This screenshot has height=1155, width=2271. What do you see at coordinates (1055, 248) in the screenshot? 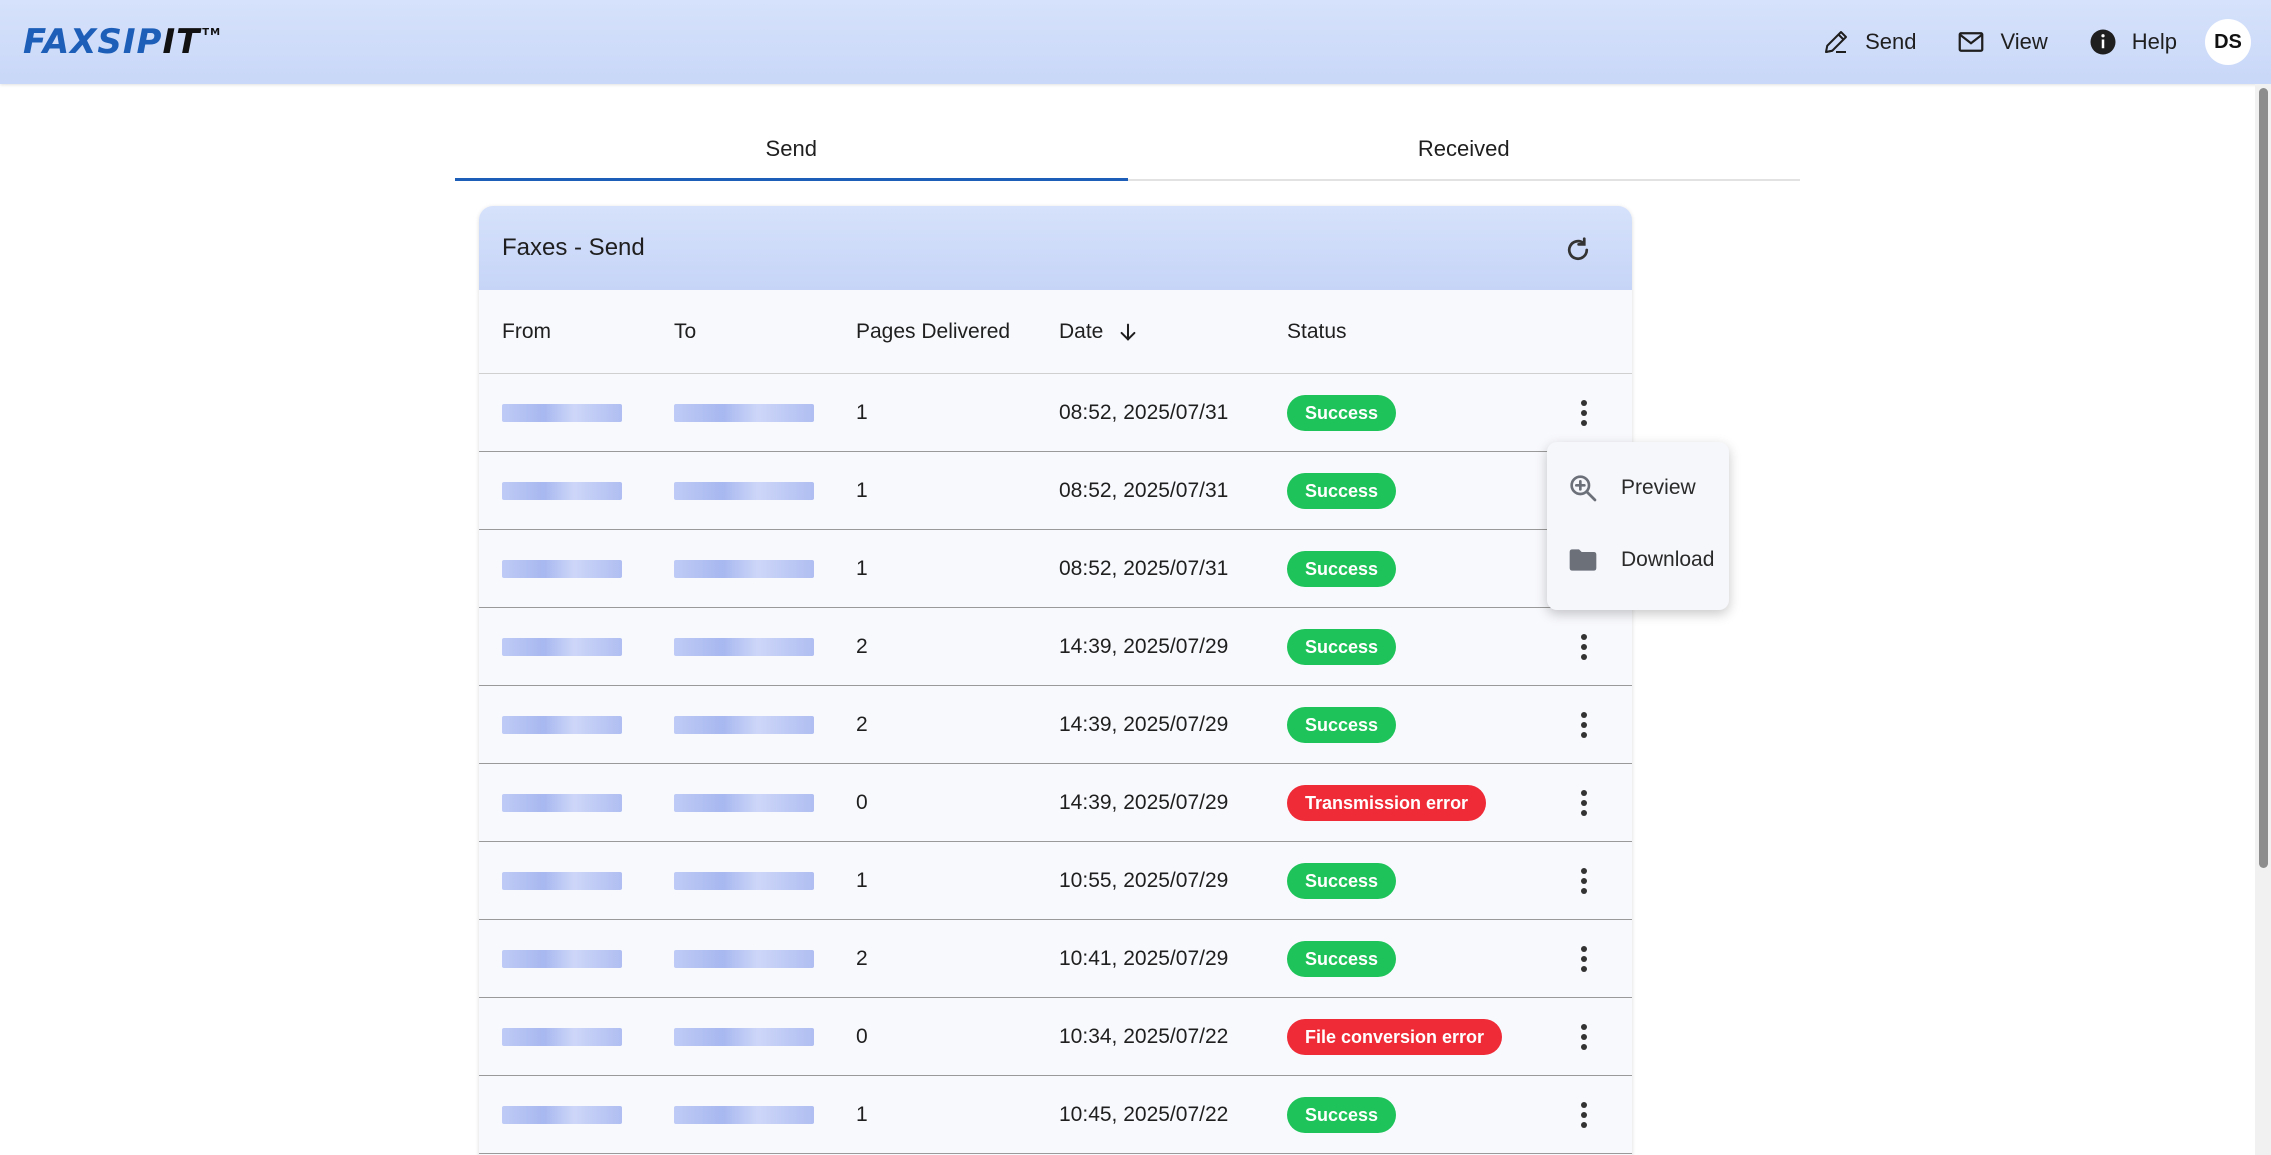
I see `card-header: Faxes - Send` at bounding box center [1055, 248].